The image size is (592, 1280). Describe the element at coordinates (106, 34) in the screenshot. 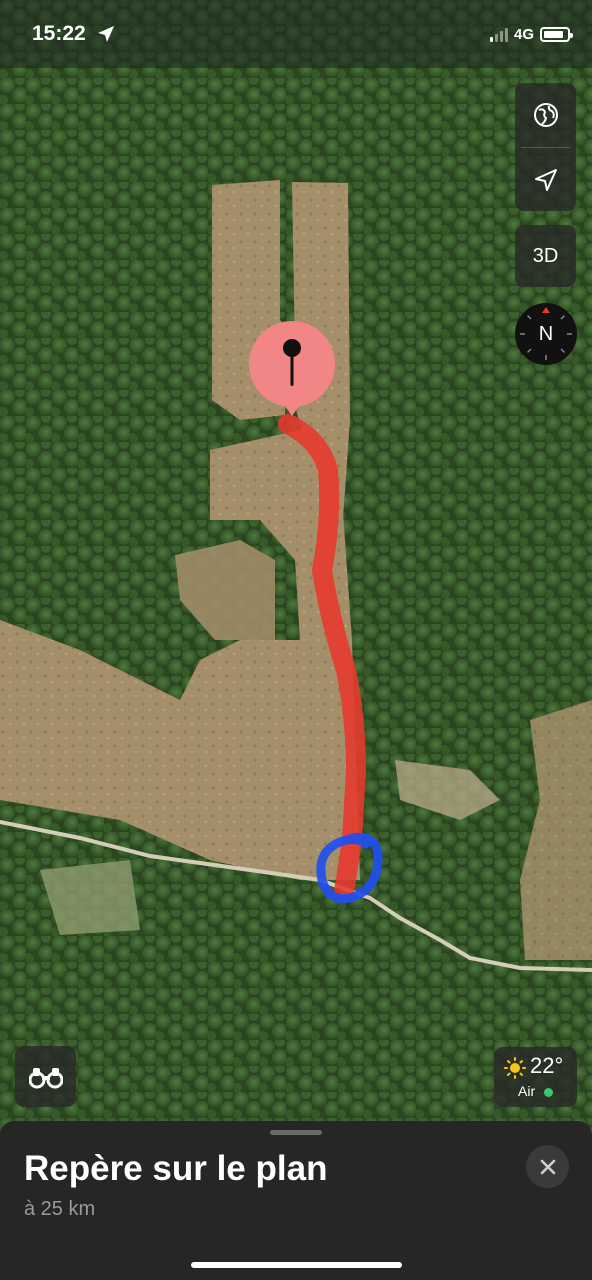

I see `location-arrow-icon` at that location.